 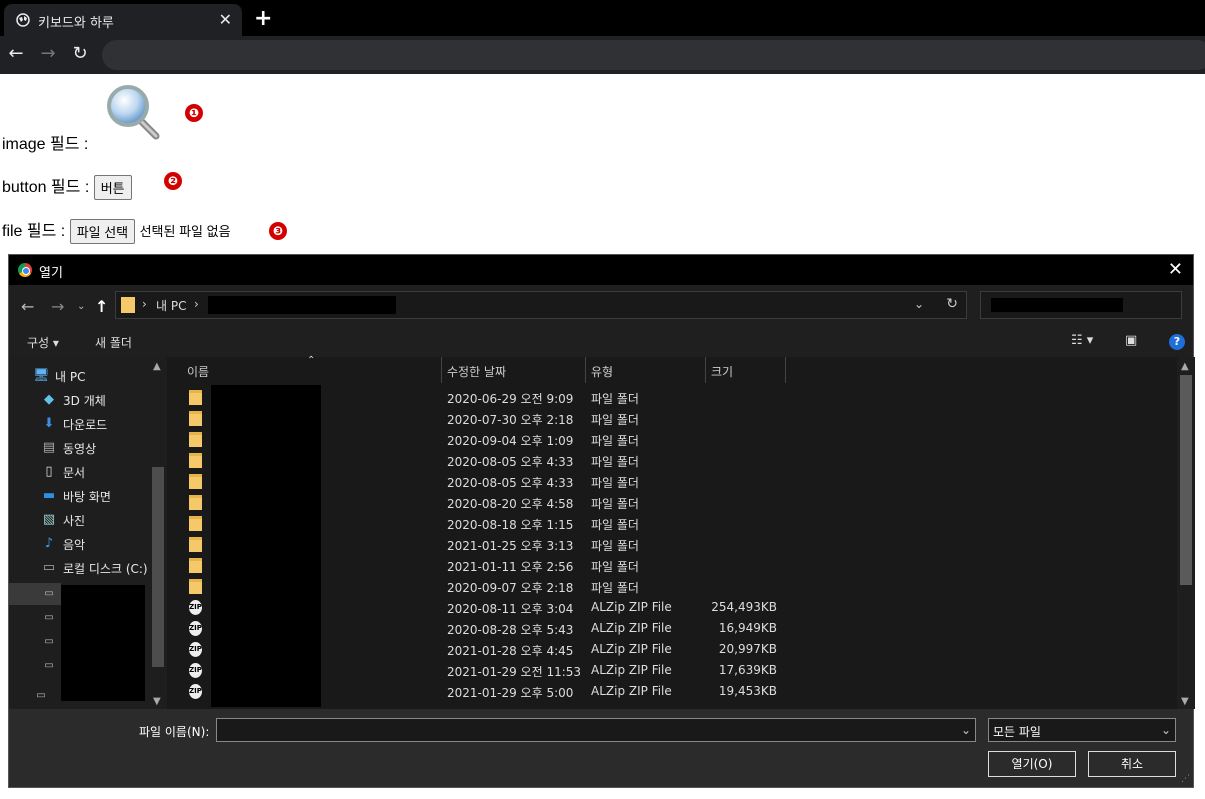 What do you see at coordinates (510, 567) in the screenshot?
I see `file-date: 2021-01-11 오후 2:56` at bounding box center [510, 567].